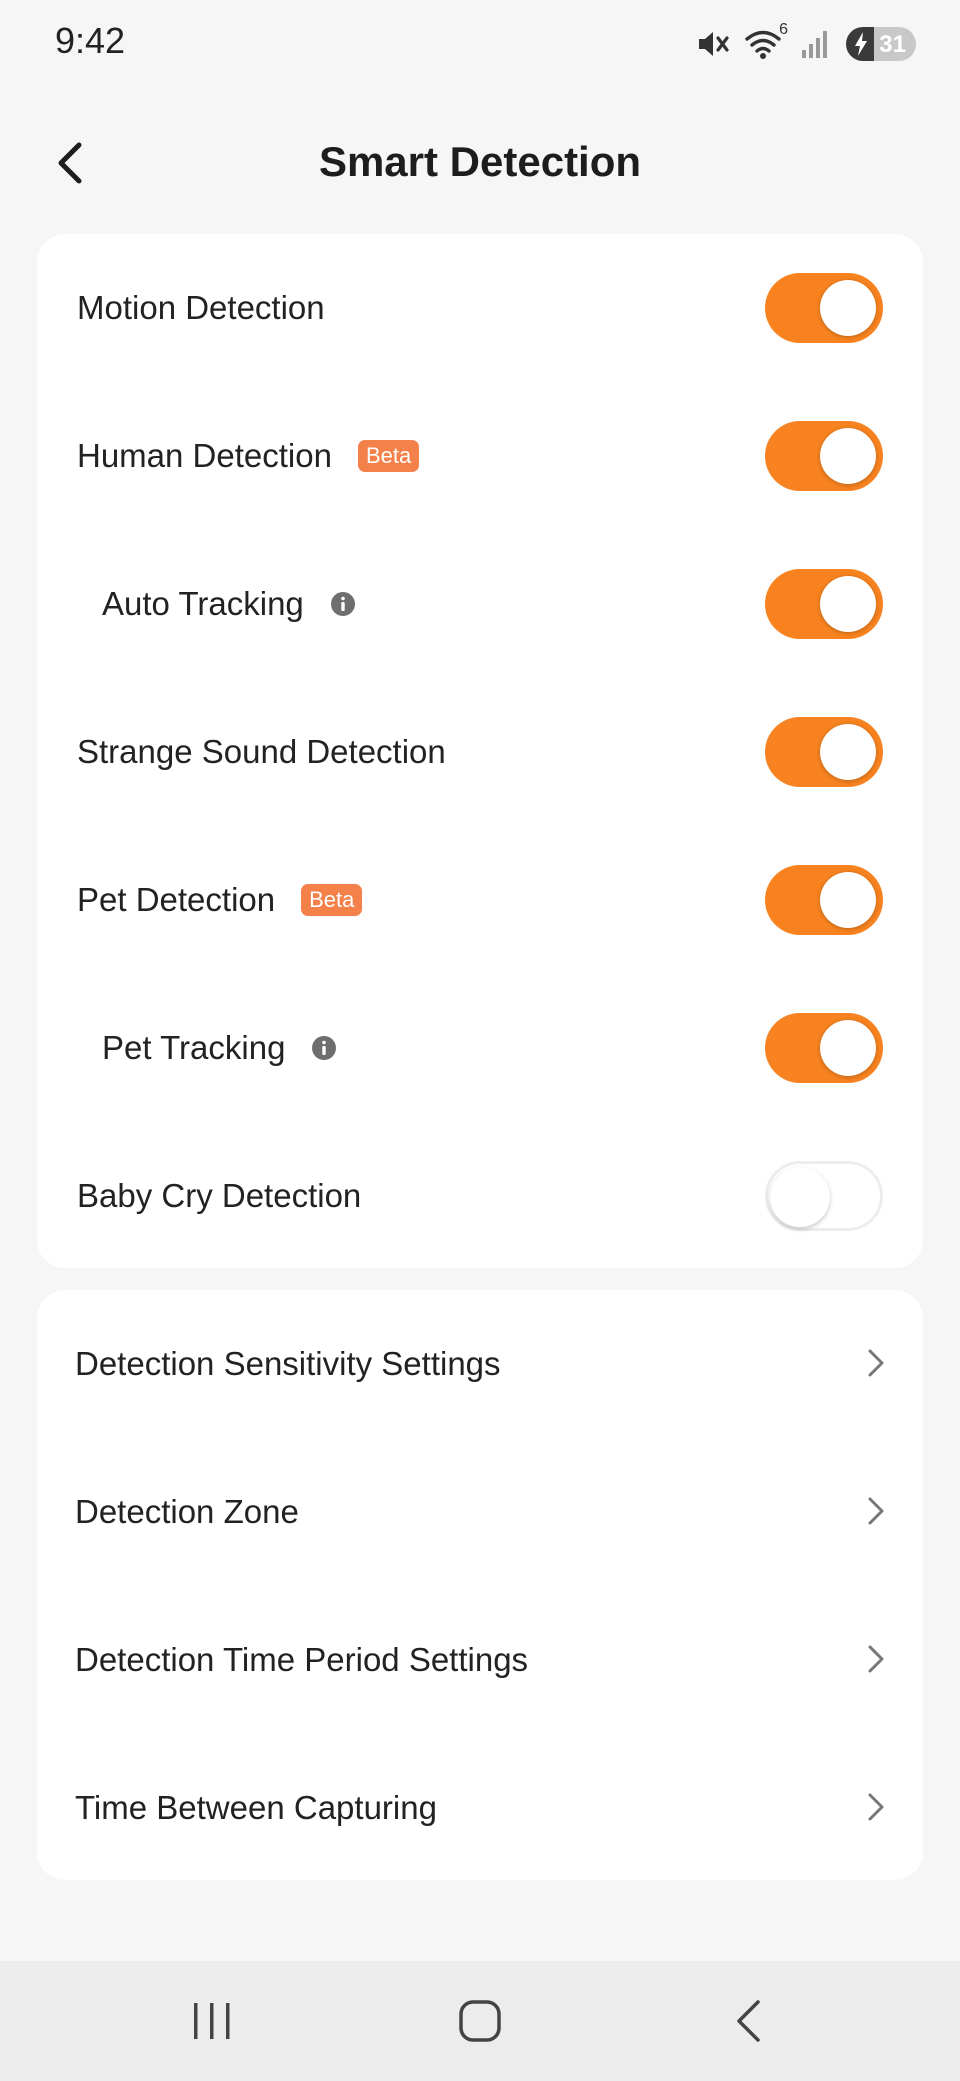 Image resolution: width=960 pixels, height=2081 pixels. Describe the element at coordinates (187, 1511) in the screenshot. I see `row-label: Detection Zone` at that location.